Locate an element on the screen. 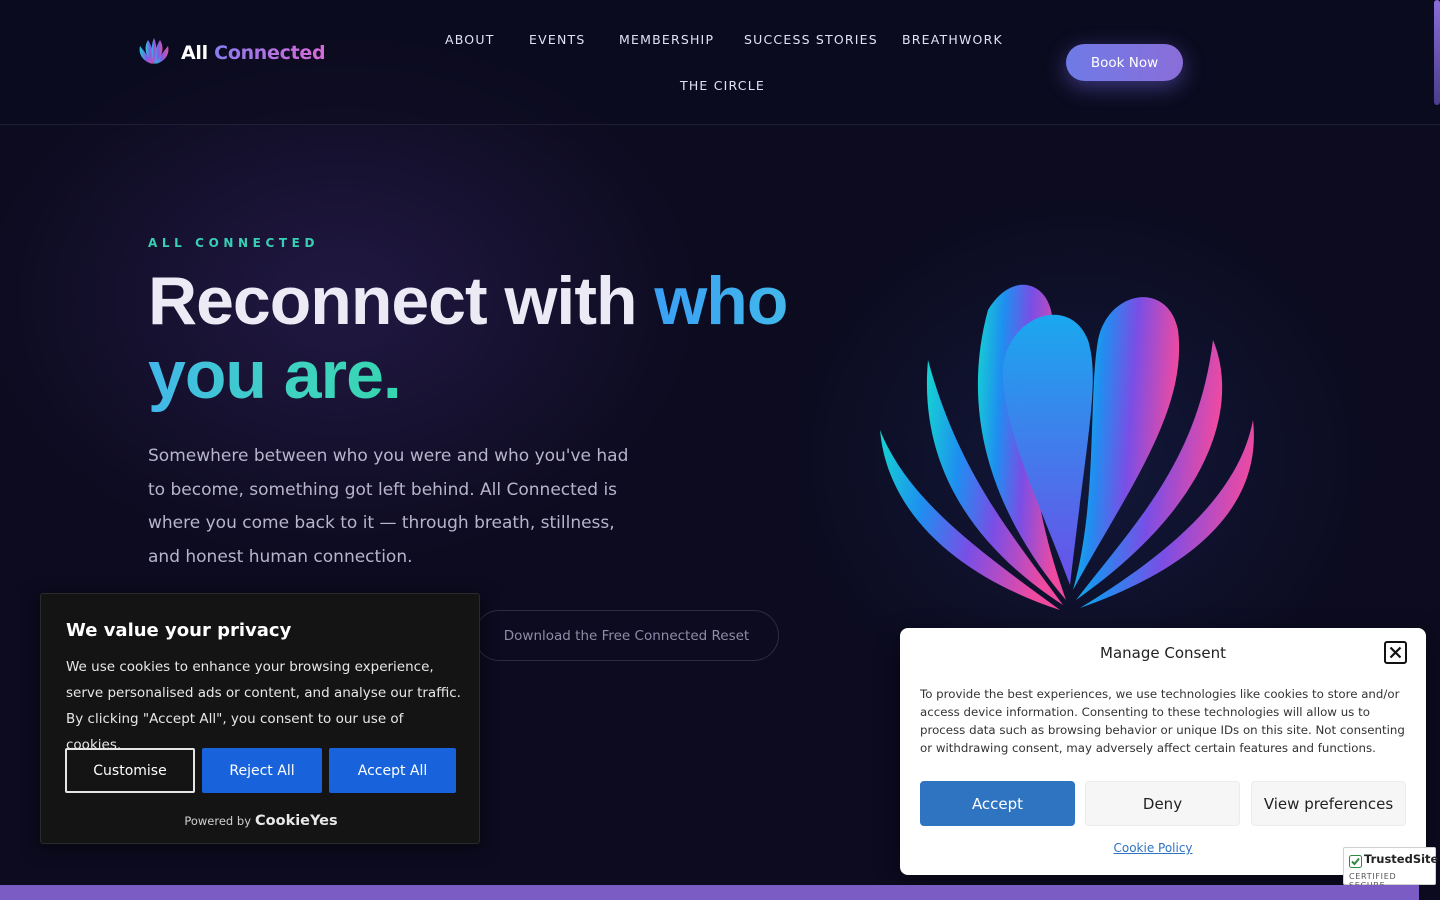  close-icon is located at coordinates (1395, 652).